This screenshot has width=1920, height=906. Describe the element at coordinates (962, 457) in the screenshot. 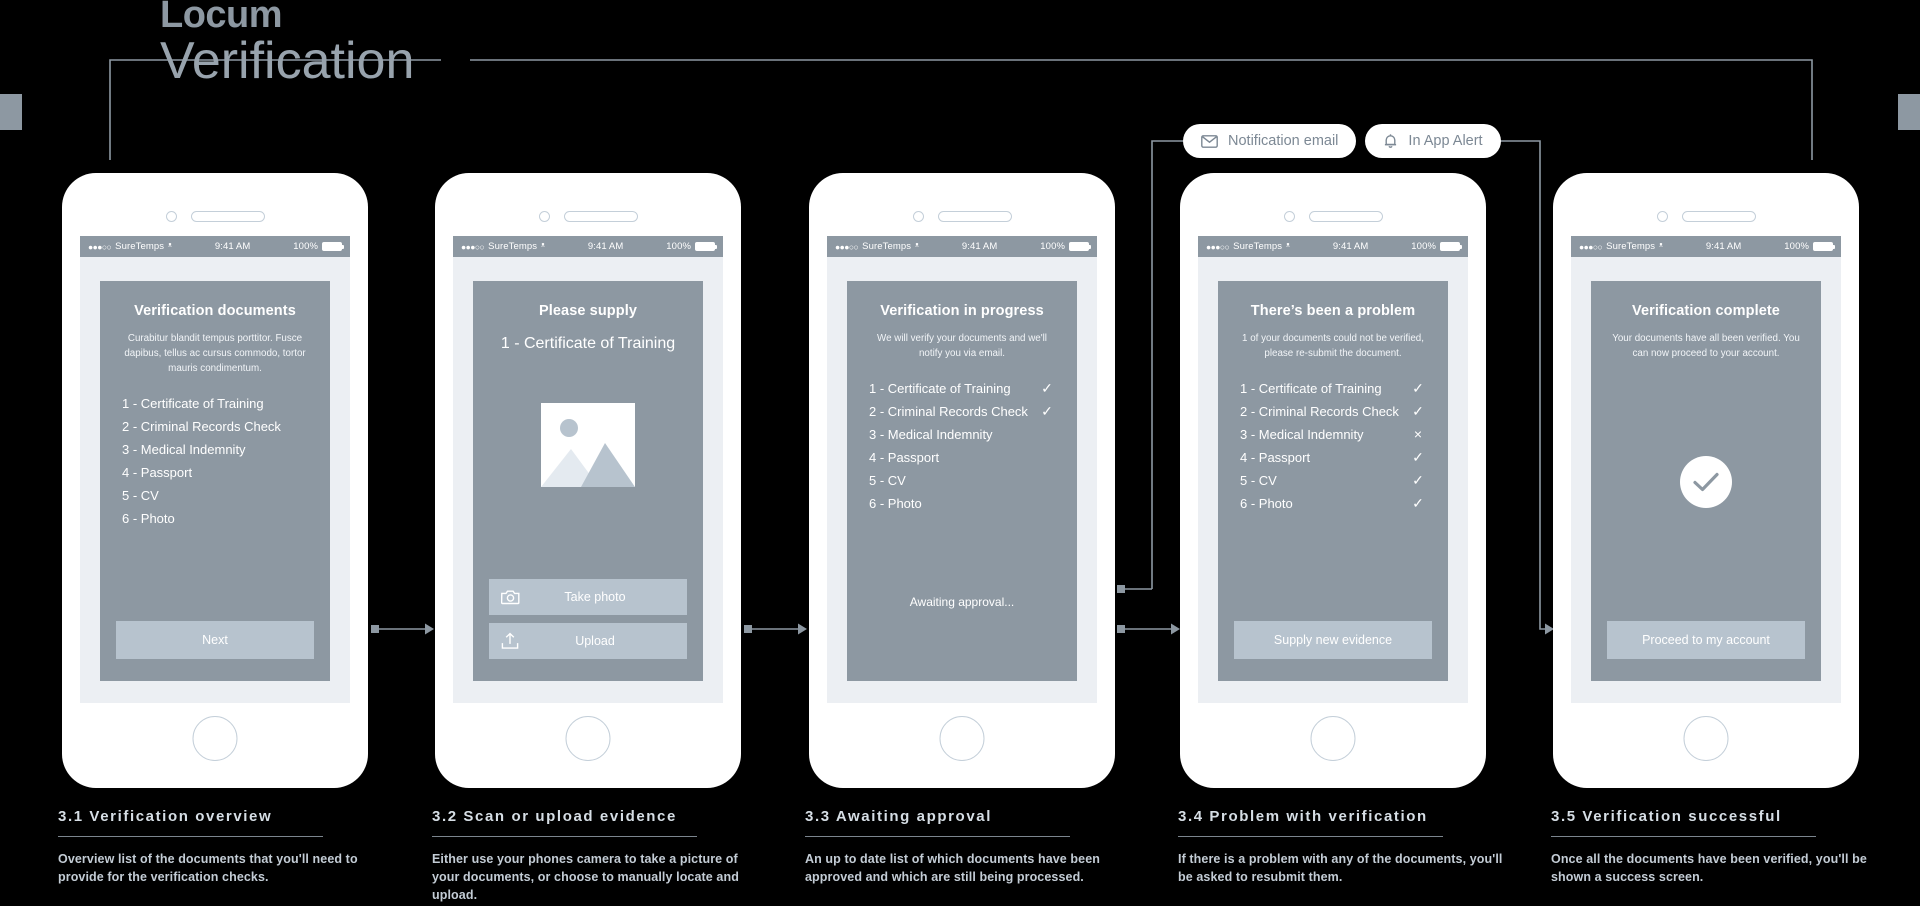

I see `list-item: 4 - Passport` at that location.